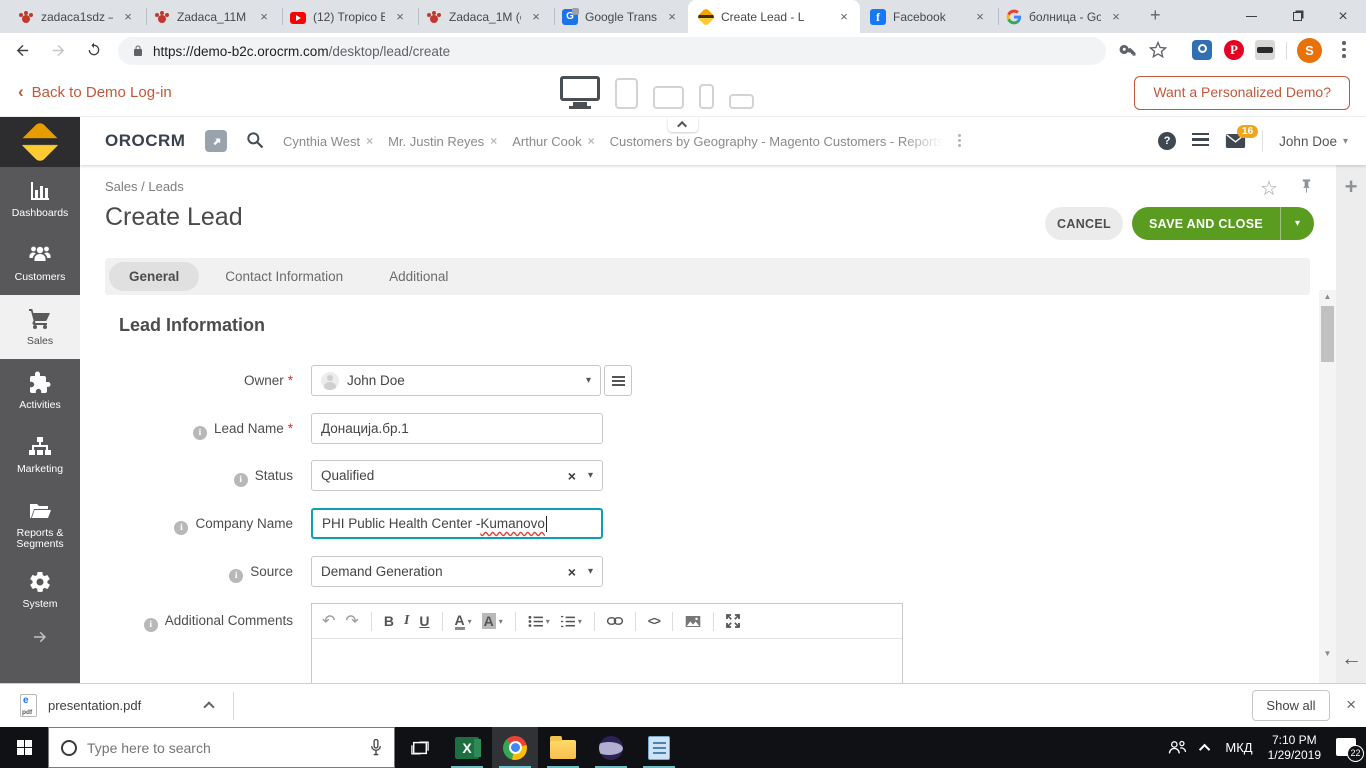 The height and width of the screenshot is (768, 1366). What do you see at coordinates (1128, 50) in the screenshot?
I see `password-key-icon` at bounding box center [1128, 50].